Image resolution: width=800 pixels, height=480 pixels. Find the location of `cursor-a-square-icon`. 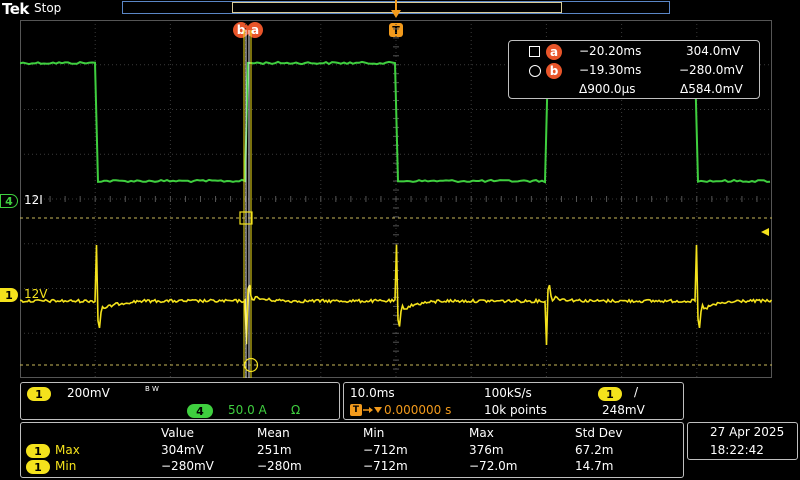

cursor-a-square-icon is located at coordinates (534, 51).